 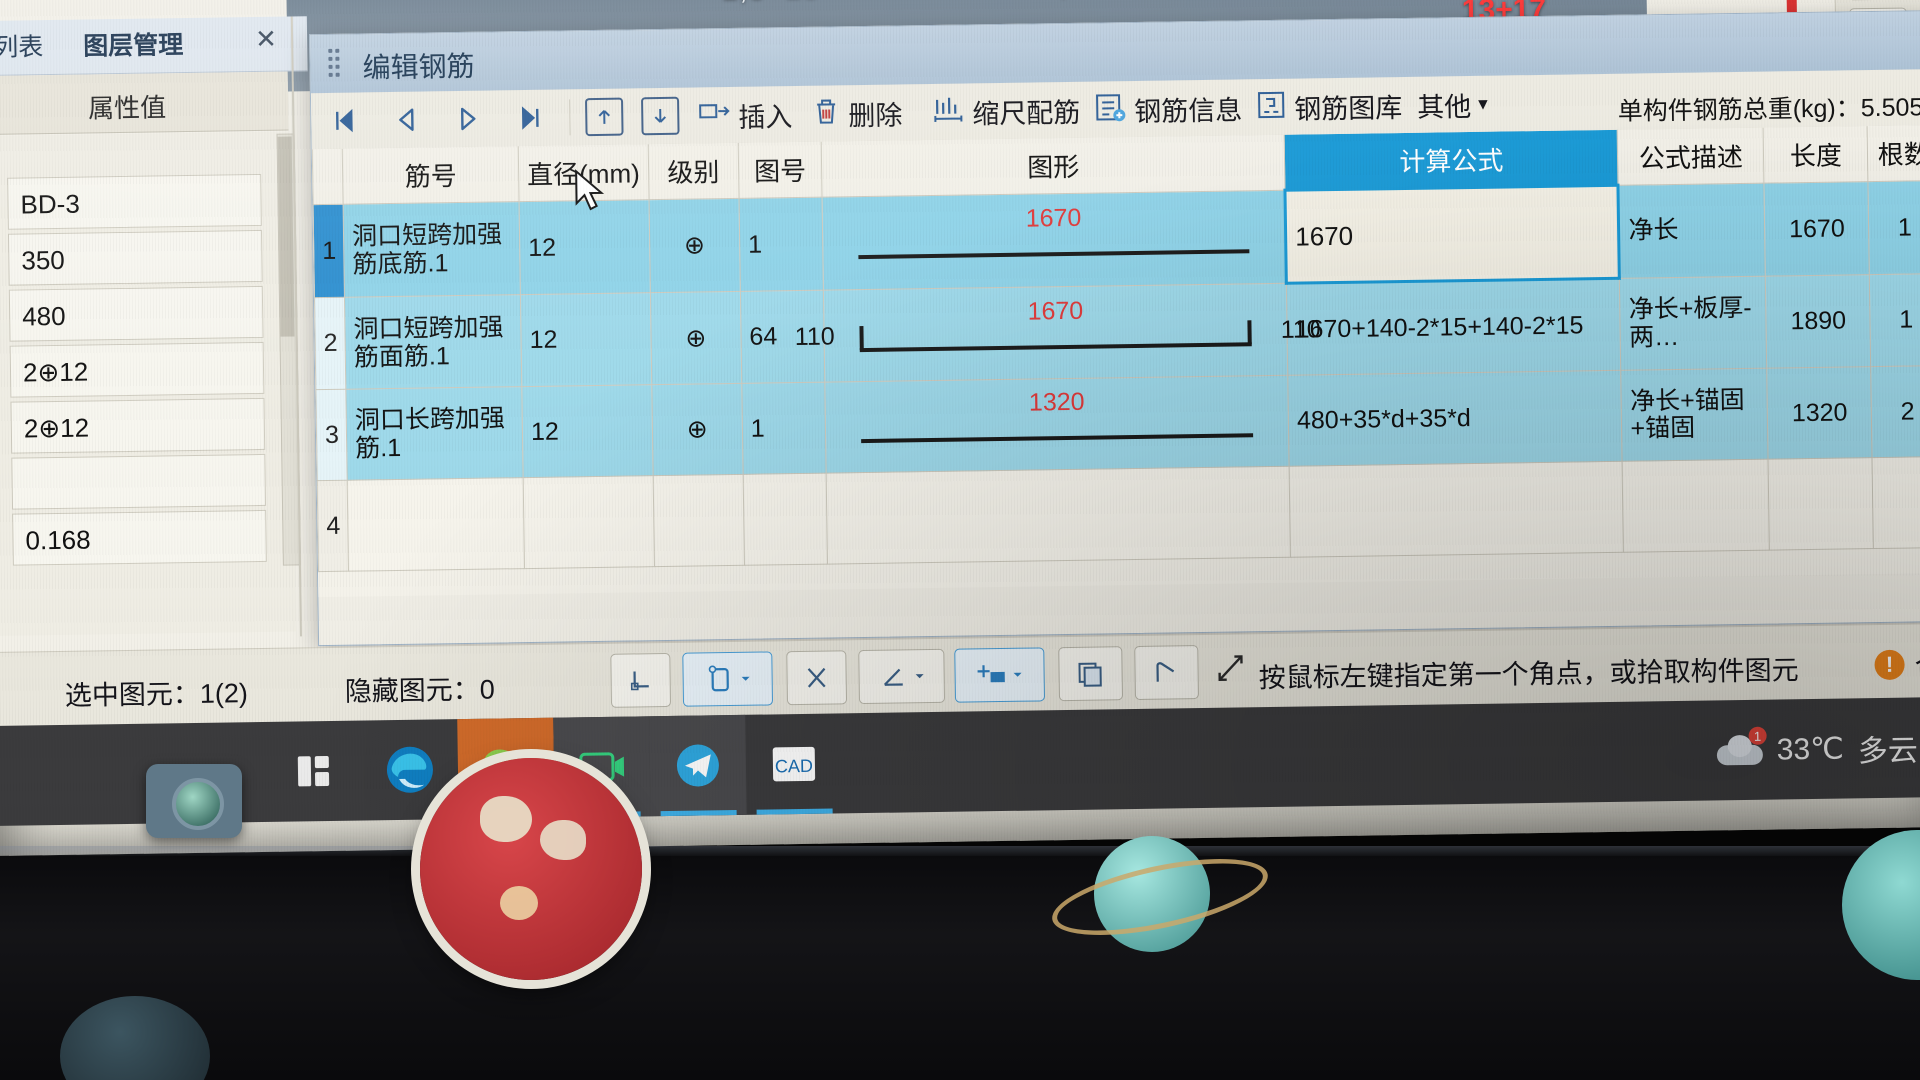 What do you see at coordinates (436, 524) in the screenshot?
I see `cell-rebar-number` at bounding box center [436, 524].